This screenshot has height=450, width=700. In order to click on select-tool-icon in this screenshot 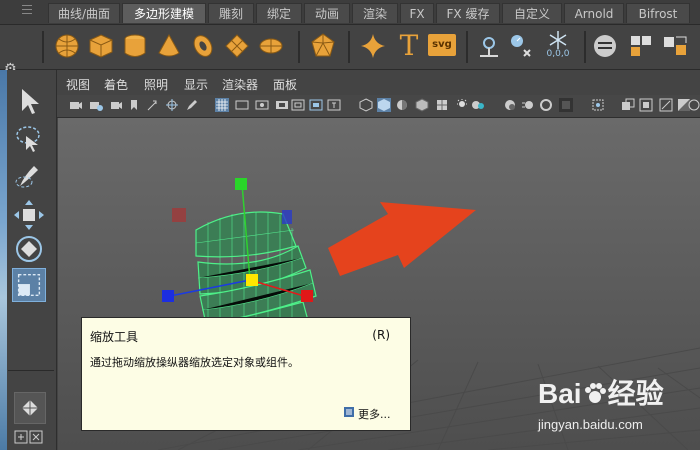, I will do `click(29, 101)`.